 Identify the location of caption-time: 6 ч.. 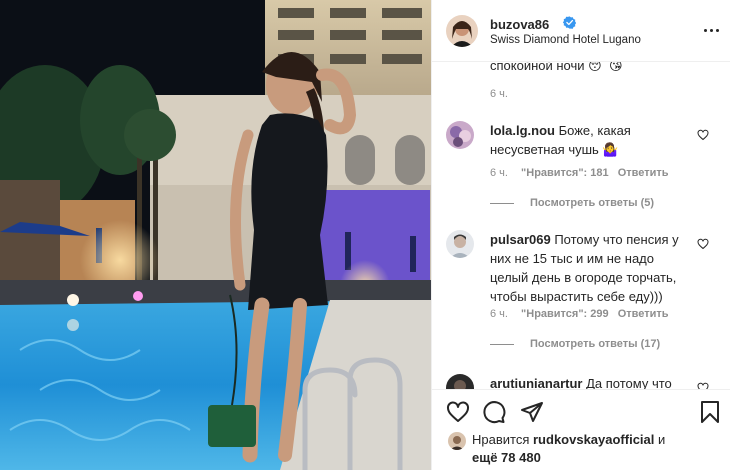
(499, 94).